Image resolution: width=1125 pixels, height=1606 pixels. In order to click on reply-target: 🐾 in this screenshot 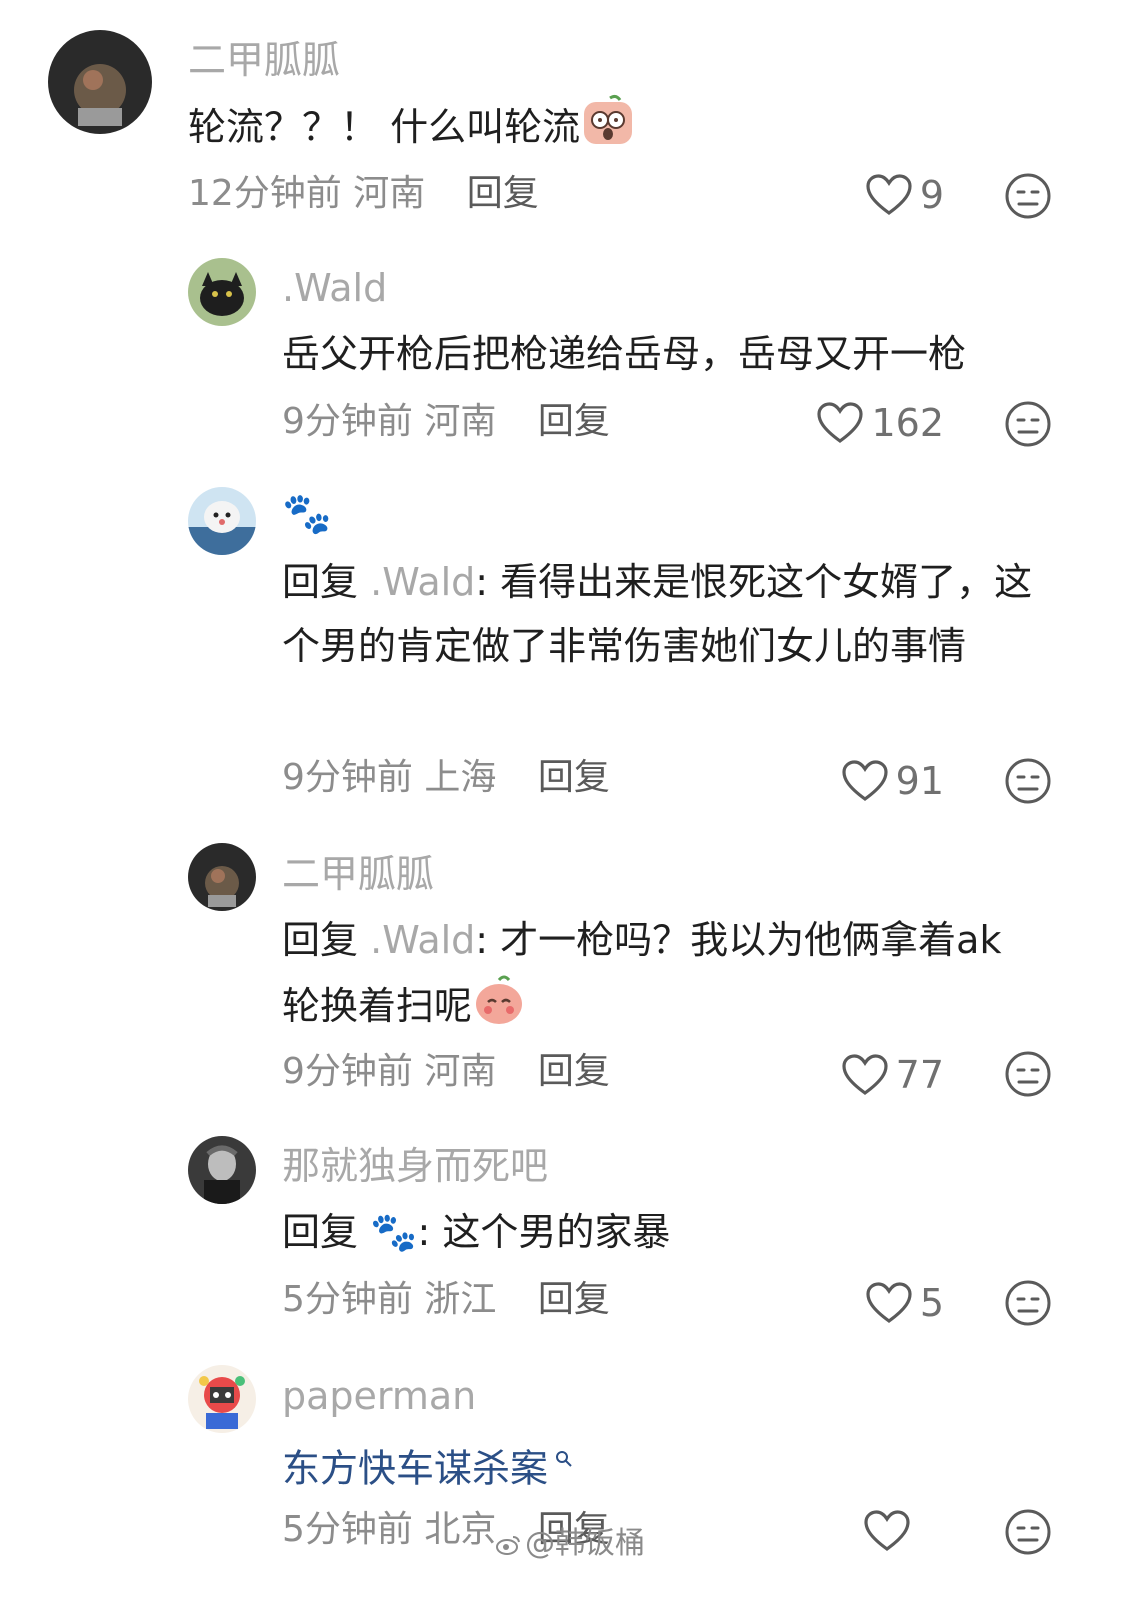, I will do `click(393, 1232)`.